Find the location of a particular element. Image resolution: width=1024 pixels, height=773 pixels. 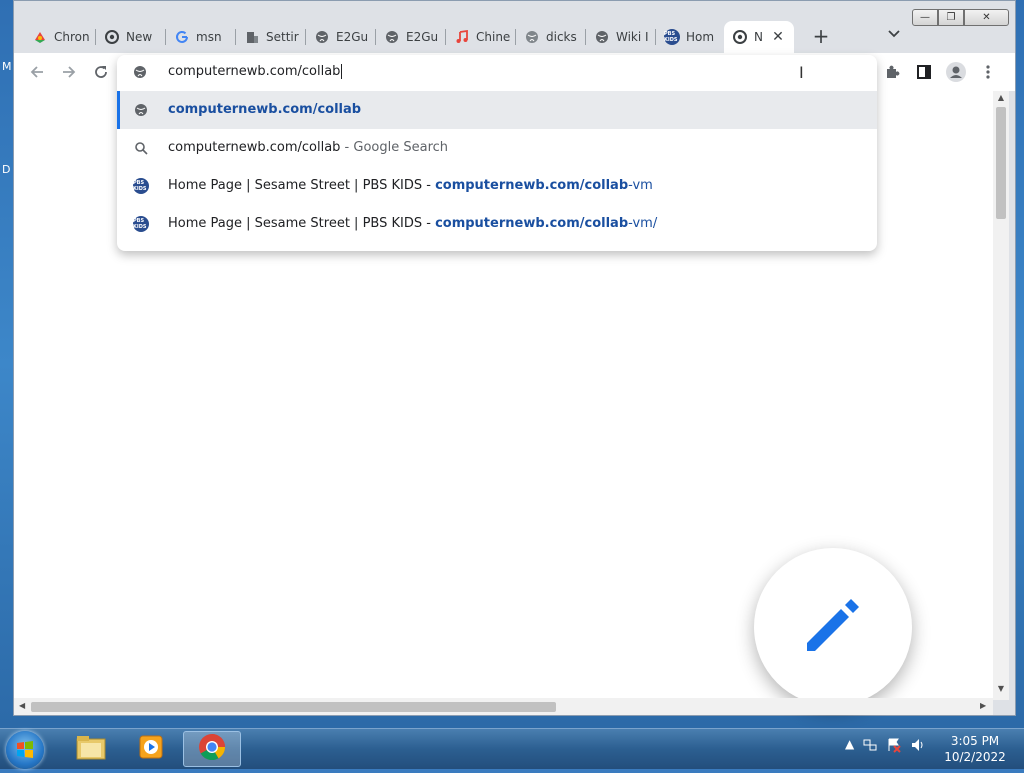

explorer-taskbar-button is located at coordinates (91, 749).